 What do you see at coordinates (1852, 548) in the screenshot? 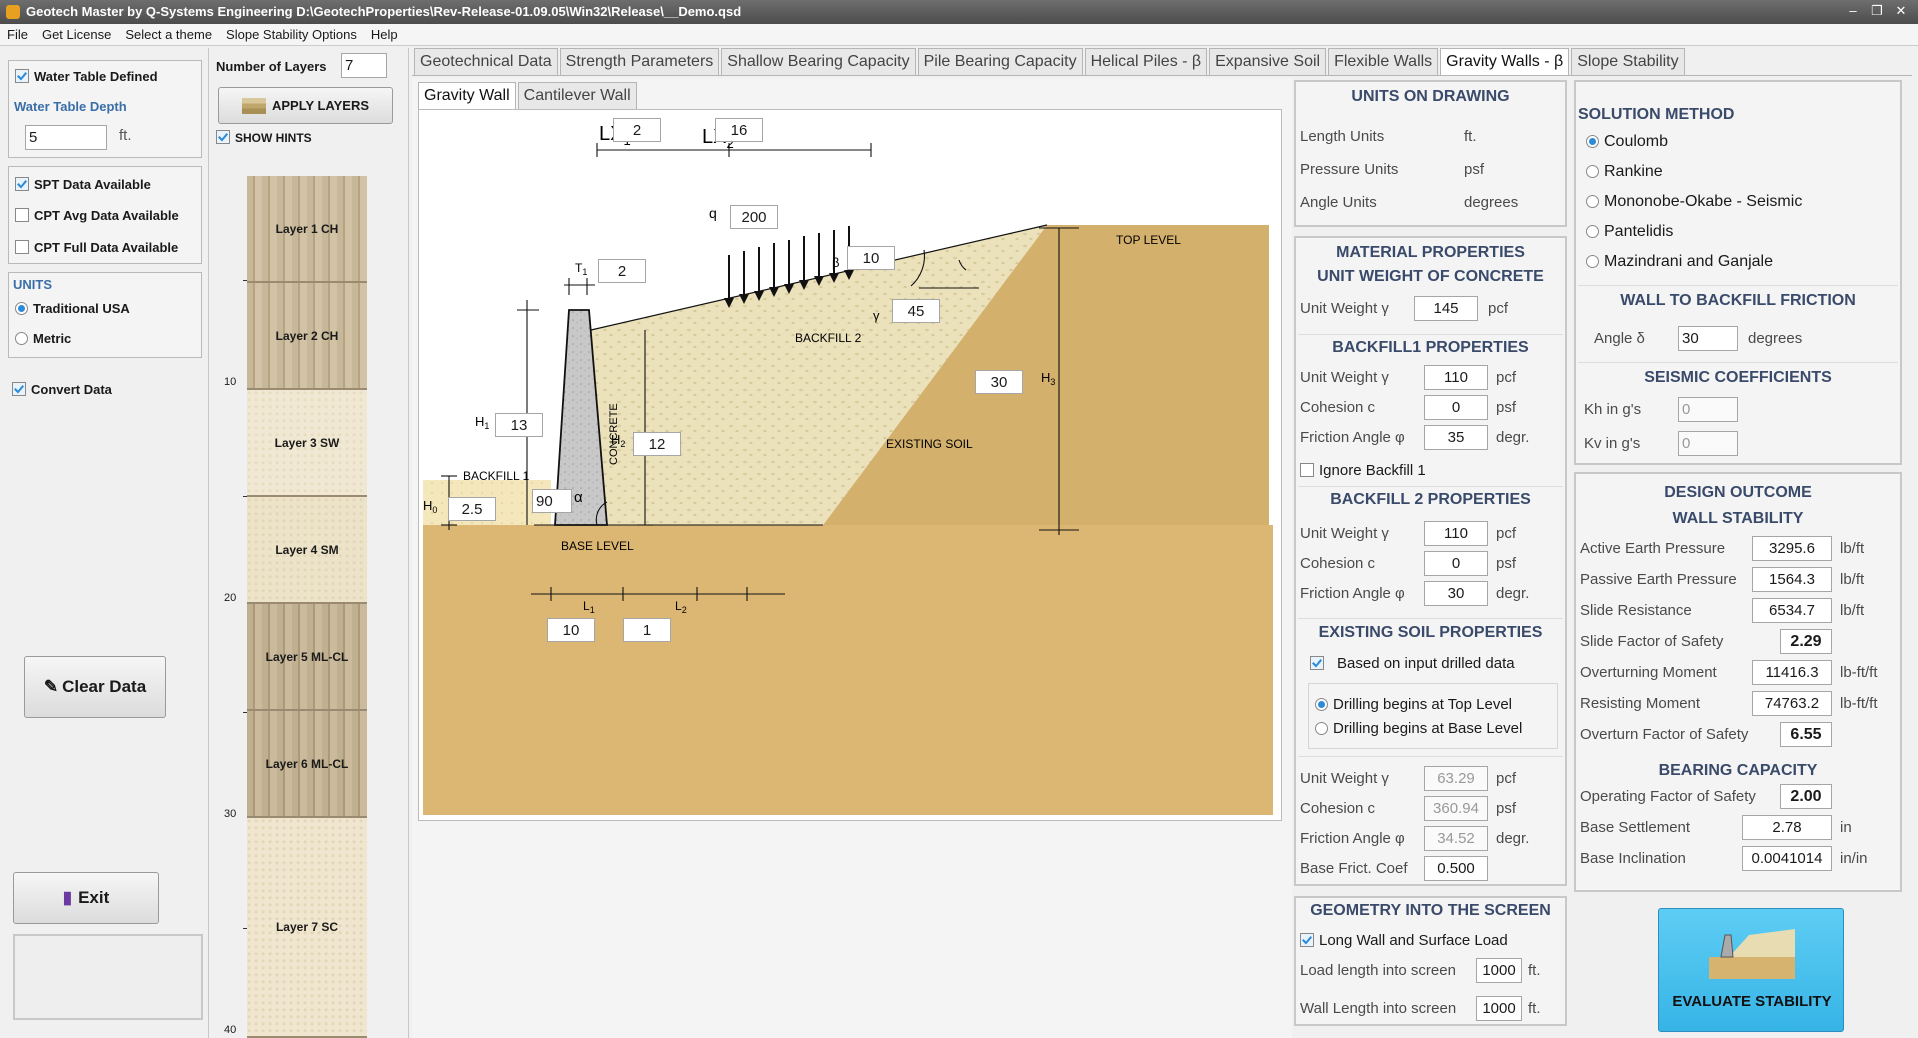
I see `active-pressure-unit: lb/ft` at bounding box center [1852, 548].